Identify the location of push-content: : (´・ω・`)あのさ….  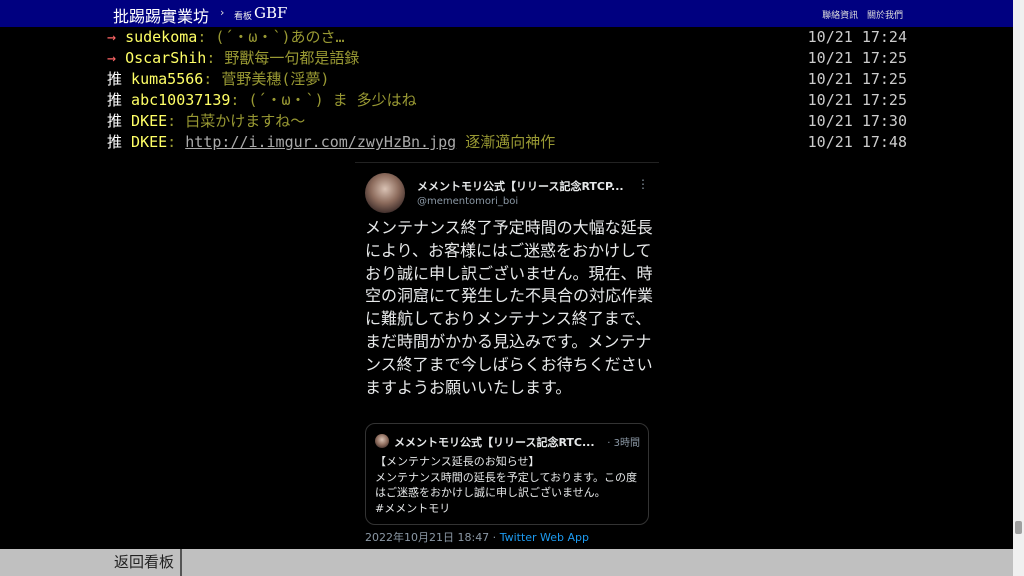
(271, 37).